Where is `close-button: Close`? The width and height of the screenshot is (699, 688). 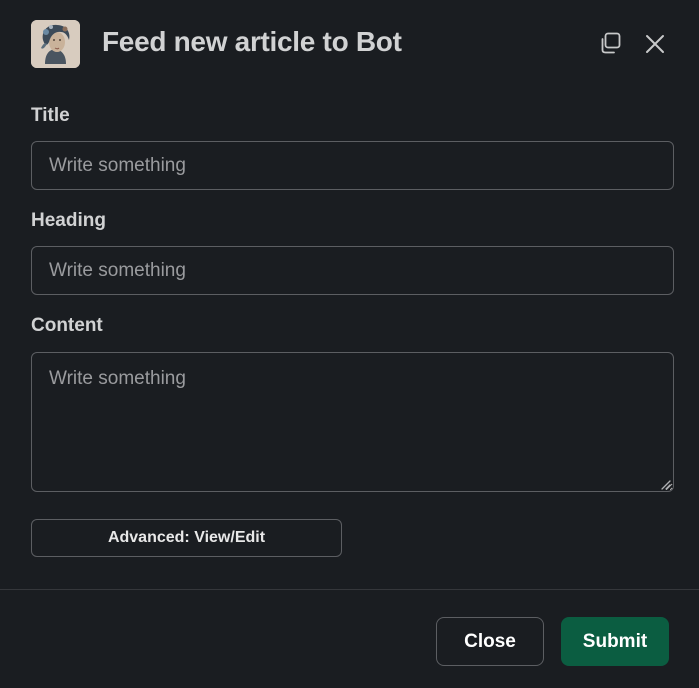
close-button: Close is located at coordinates (490, 641).